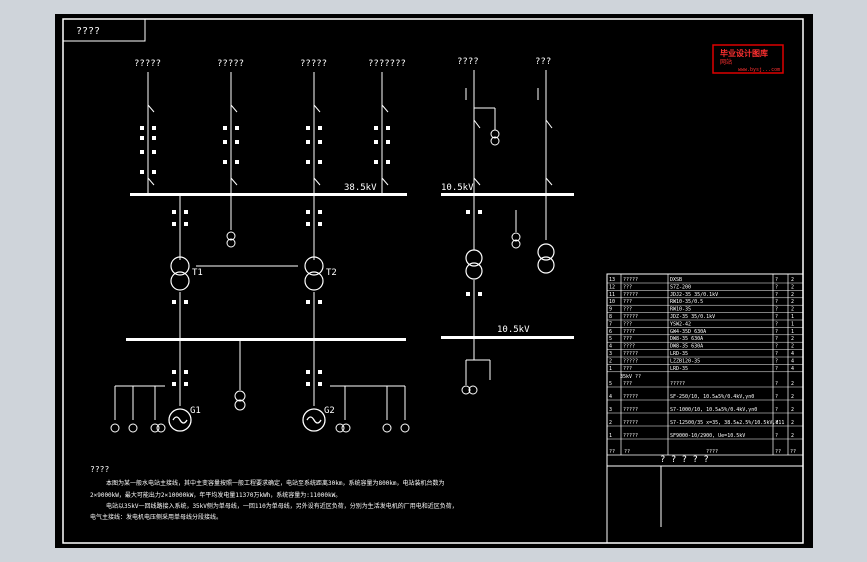 The width and height of the screenshot is (867, 562). Describe the element at coordinates (507, 337) in the screenshot. I see `bus-10-5kv-right` at that location.